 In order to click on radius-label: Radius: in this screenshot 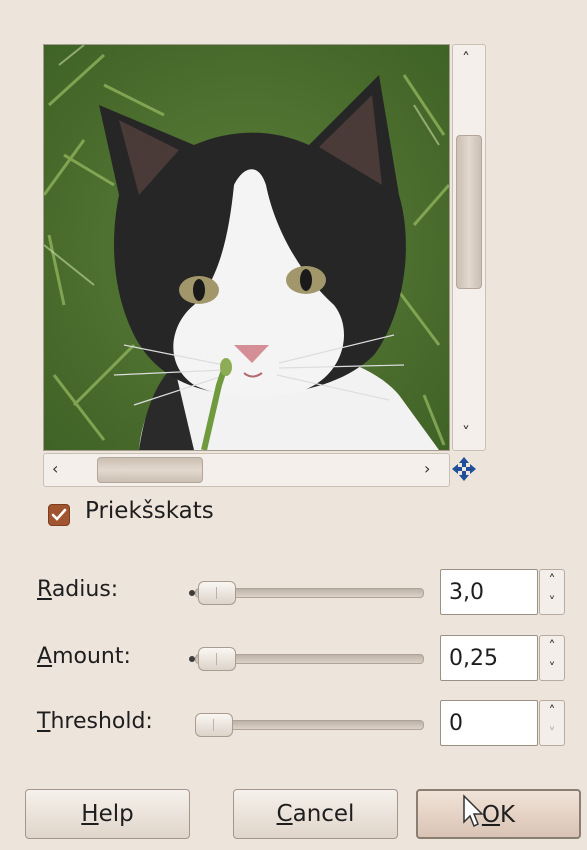, I will do `click(78, 589)`.